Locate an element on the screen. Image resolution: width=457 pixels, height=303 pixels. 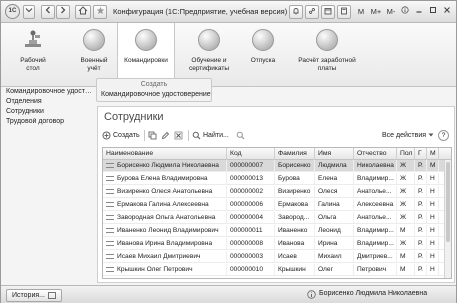
cell-name: Исаев Михаил Дмитриевич is located at coordinates (165, 256).